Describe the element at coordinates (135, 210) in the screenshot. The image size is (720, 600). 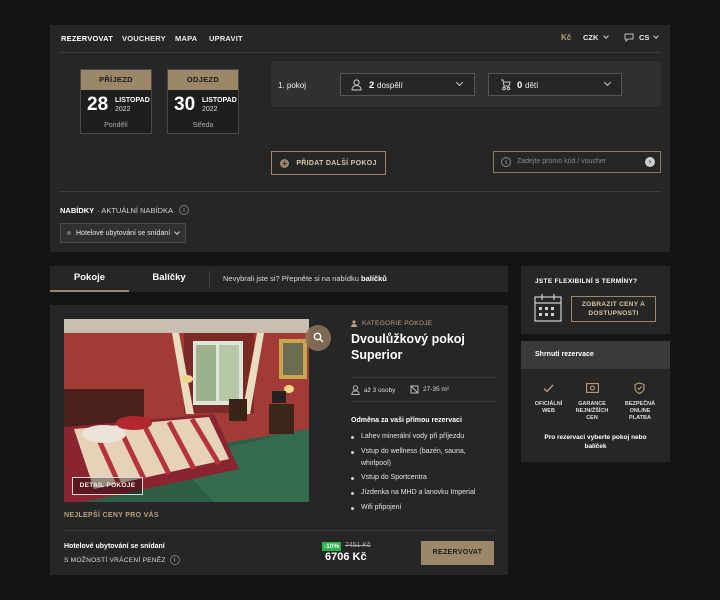
I see `offers-current: · AKTUÁLNÍ NABÍDKA` at that location.